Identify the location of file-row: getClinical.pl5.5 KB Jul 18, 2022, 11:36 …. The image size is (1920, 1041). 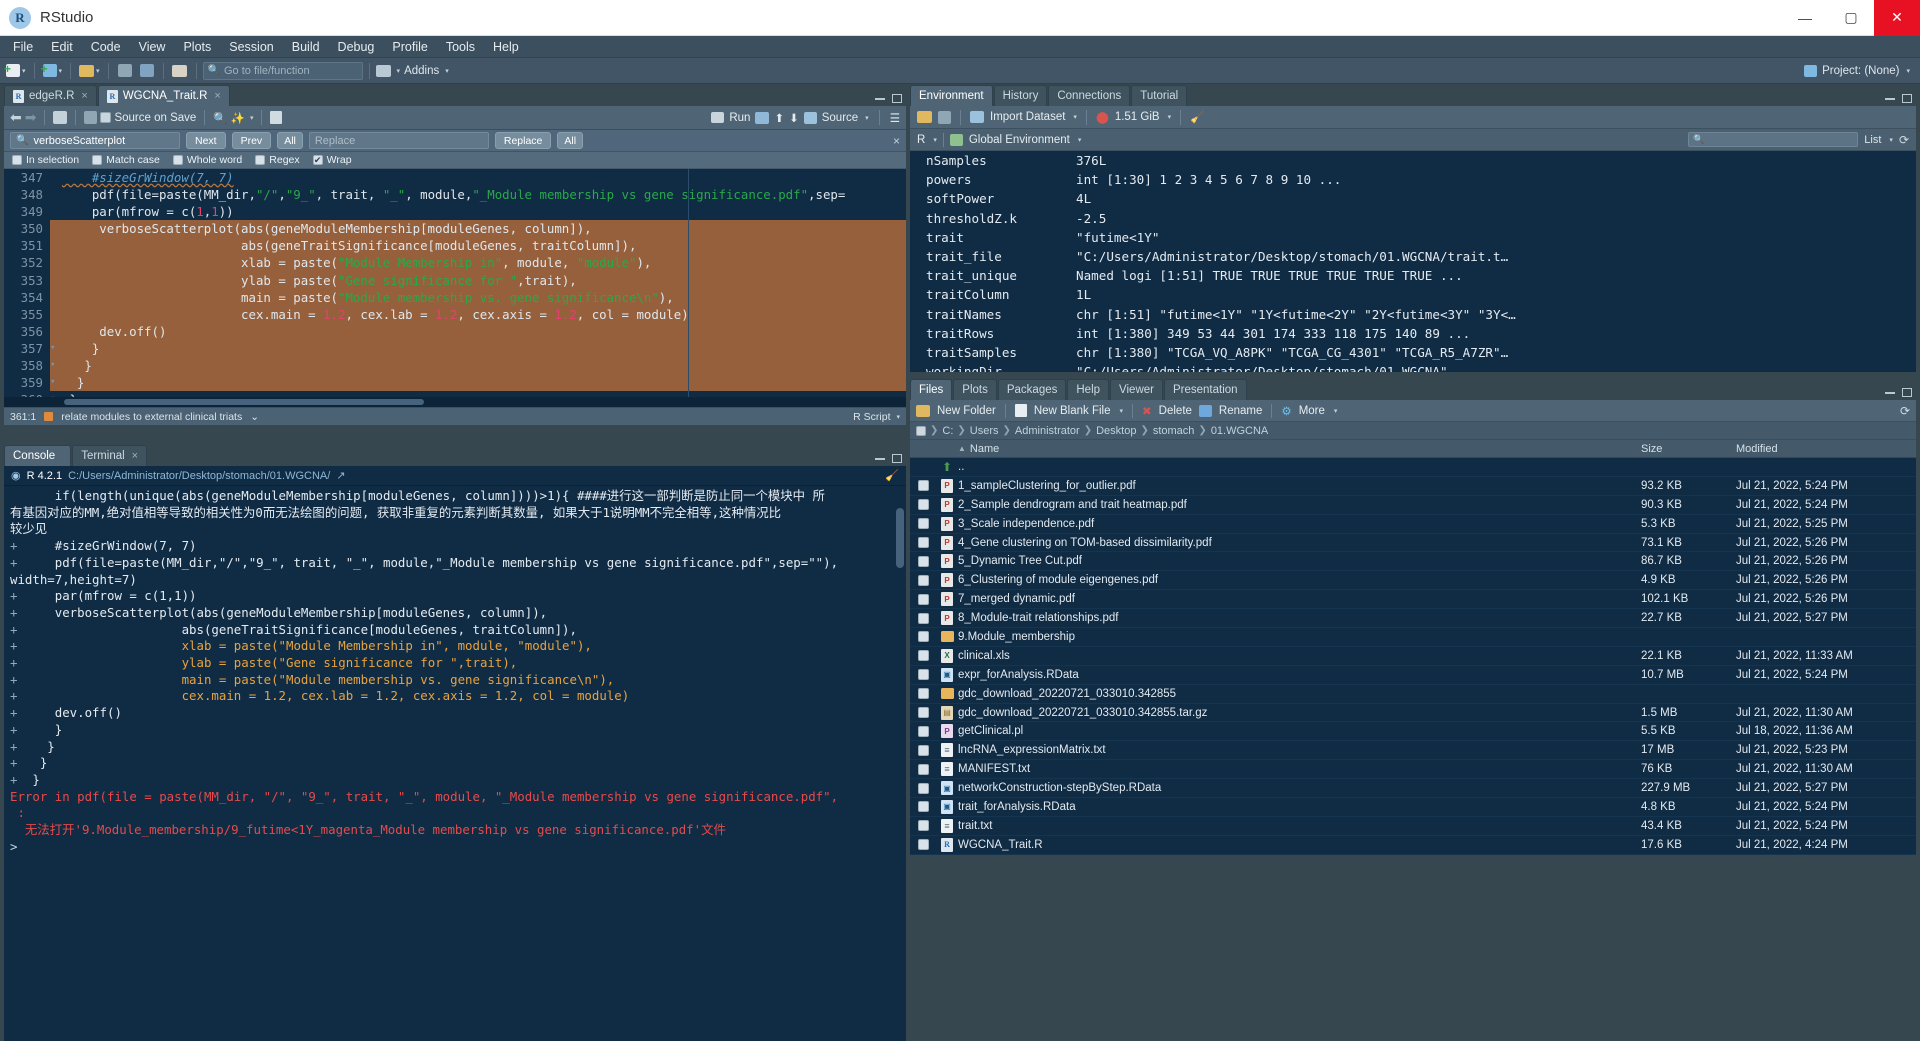
(1413, 732).